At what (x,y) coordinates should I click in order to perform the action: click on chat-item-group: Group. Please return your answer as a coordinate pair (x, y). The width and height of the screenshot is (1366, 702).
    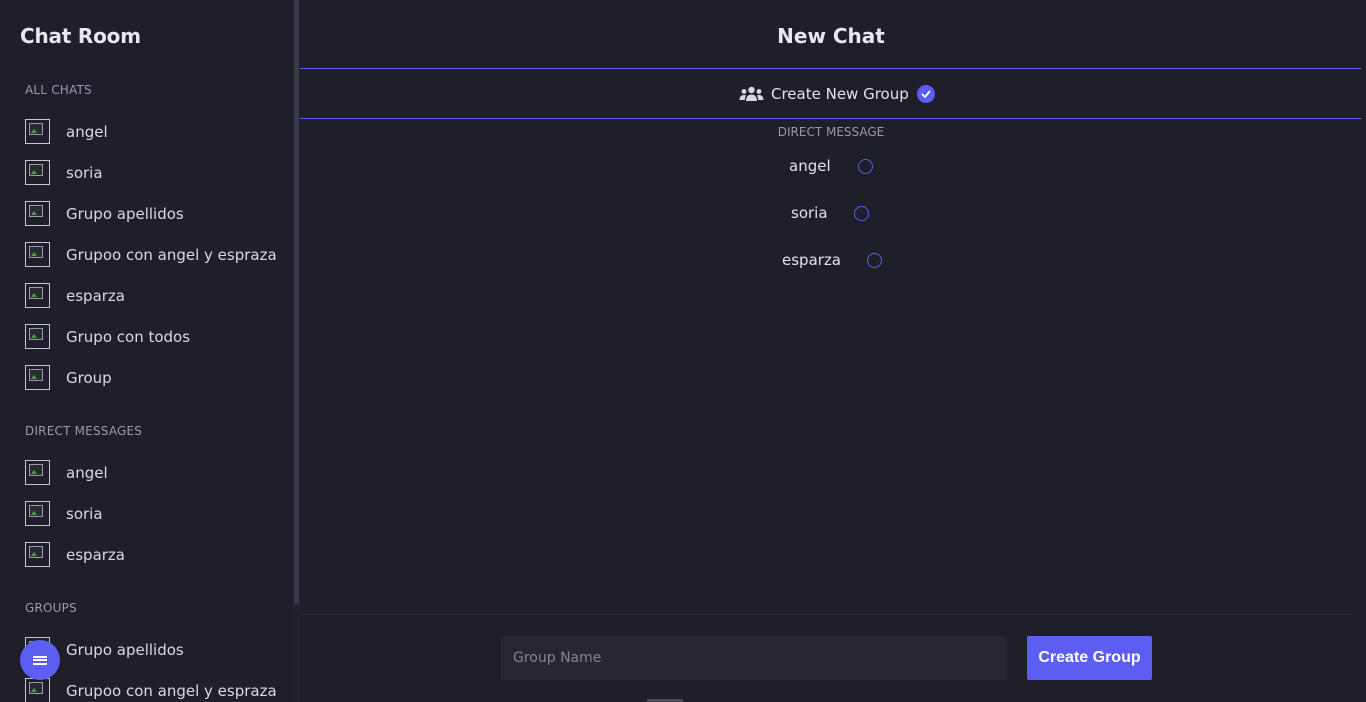
    Looking at the image, I should click on (68, 377).